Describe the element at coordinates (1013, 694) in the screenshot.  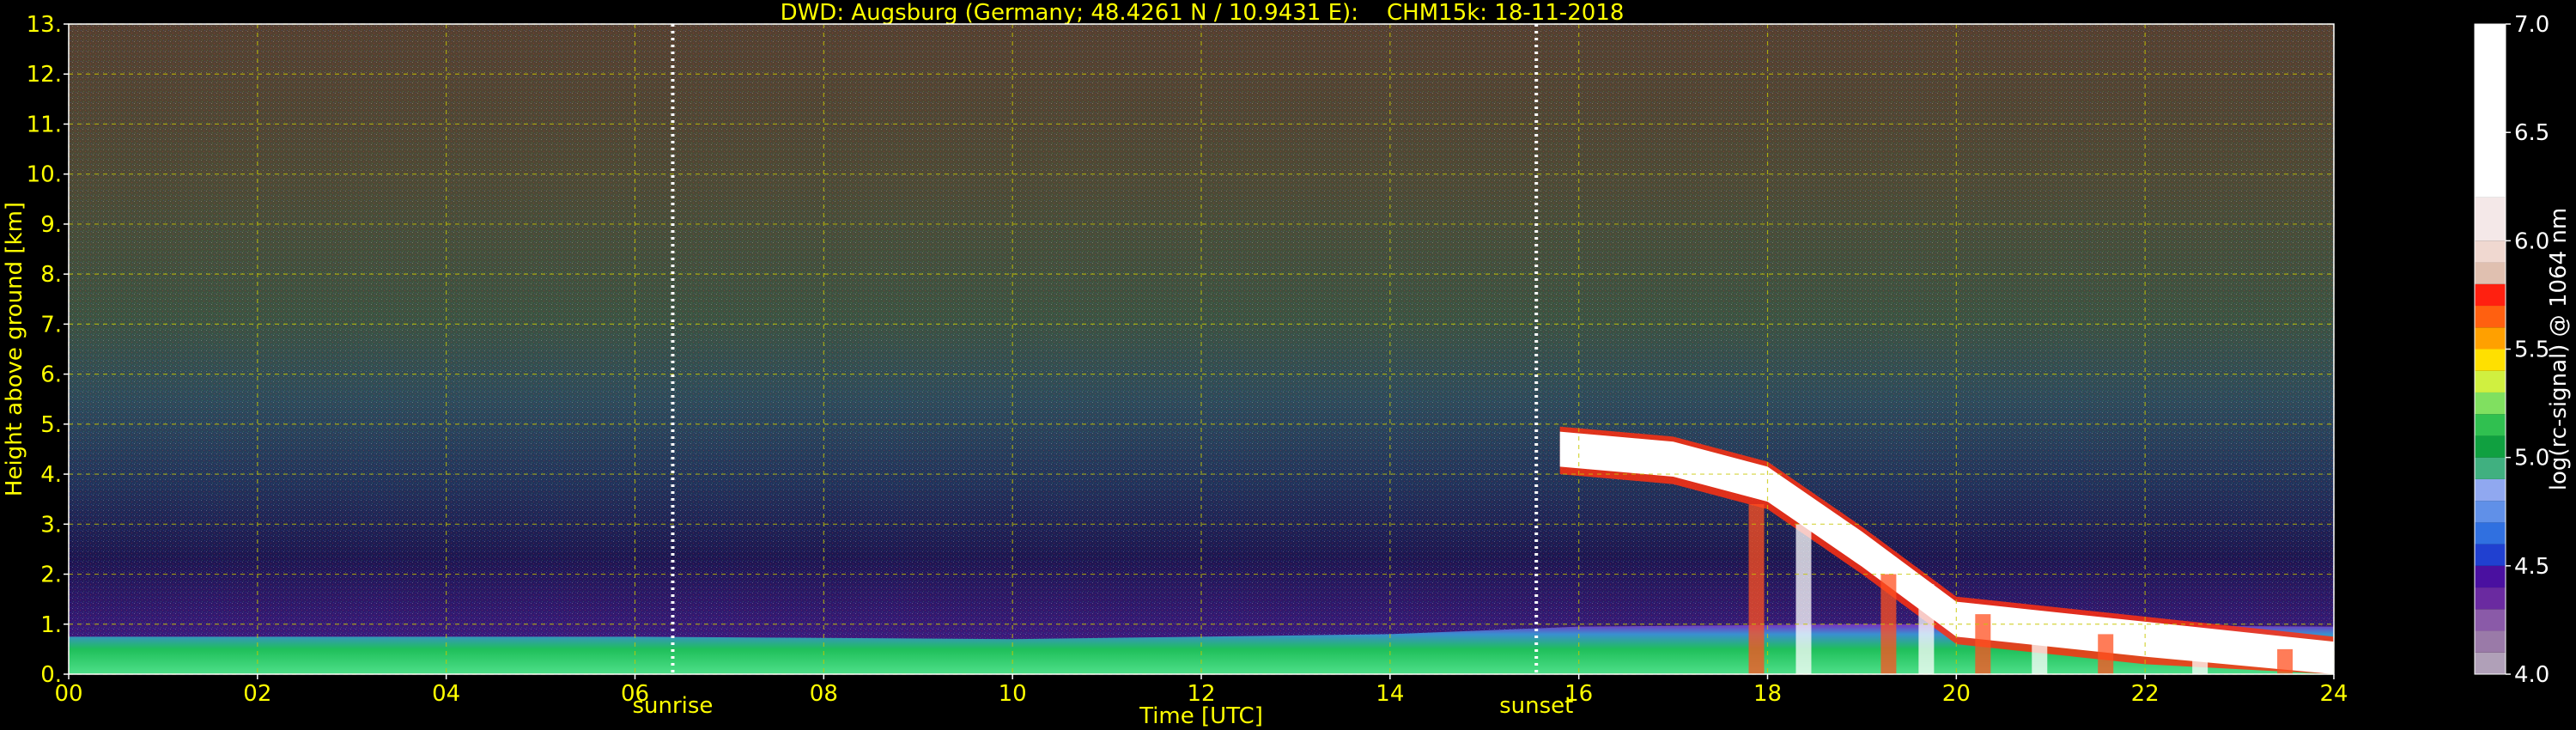
I see `x-tick-label: 10` at that location.